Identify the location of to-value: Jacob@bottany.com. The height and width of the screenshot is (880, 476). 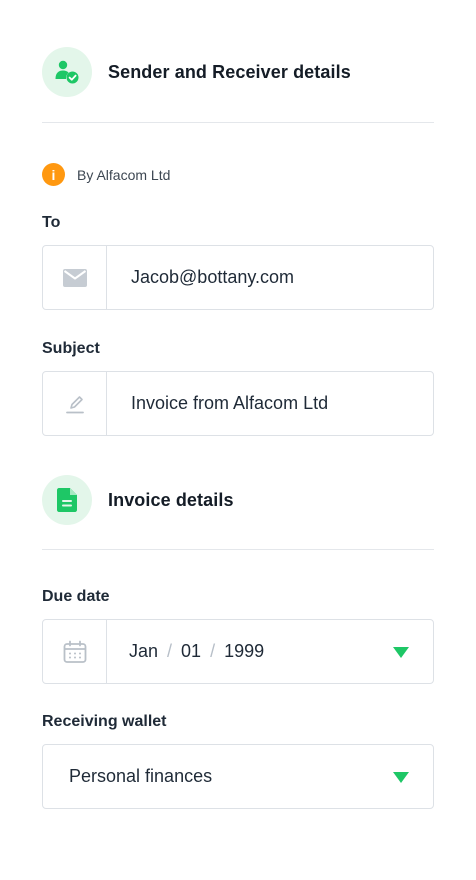
(270, 277).